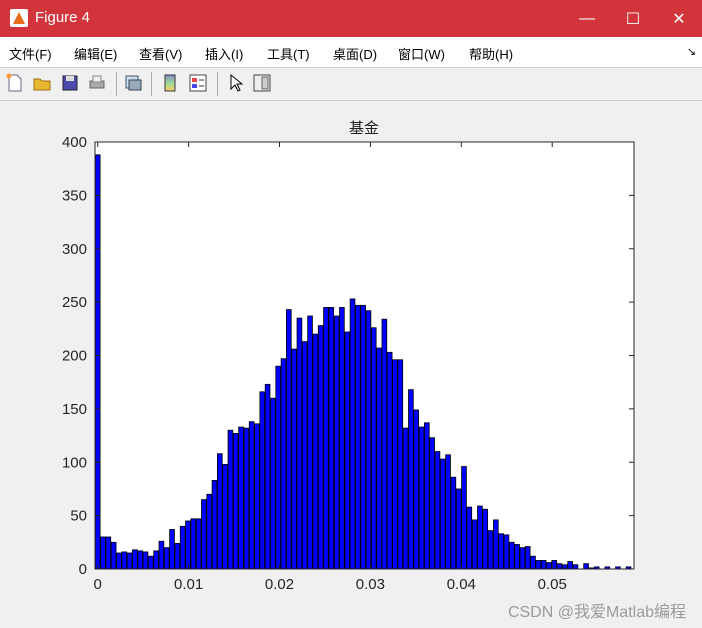 This screenshot has height=628, width=702. What do you see at coordinates (224, 53) in the screenshot?
I see `menu-insert: 插入(I)` at bounding box center [224, 53].